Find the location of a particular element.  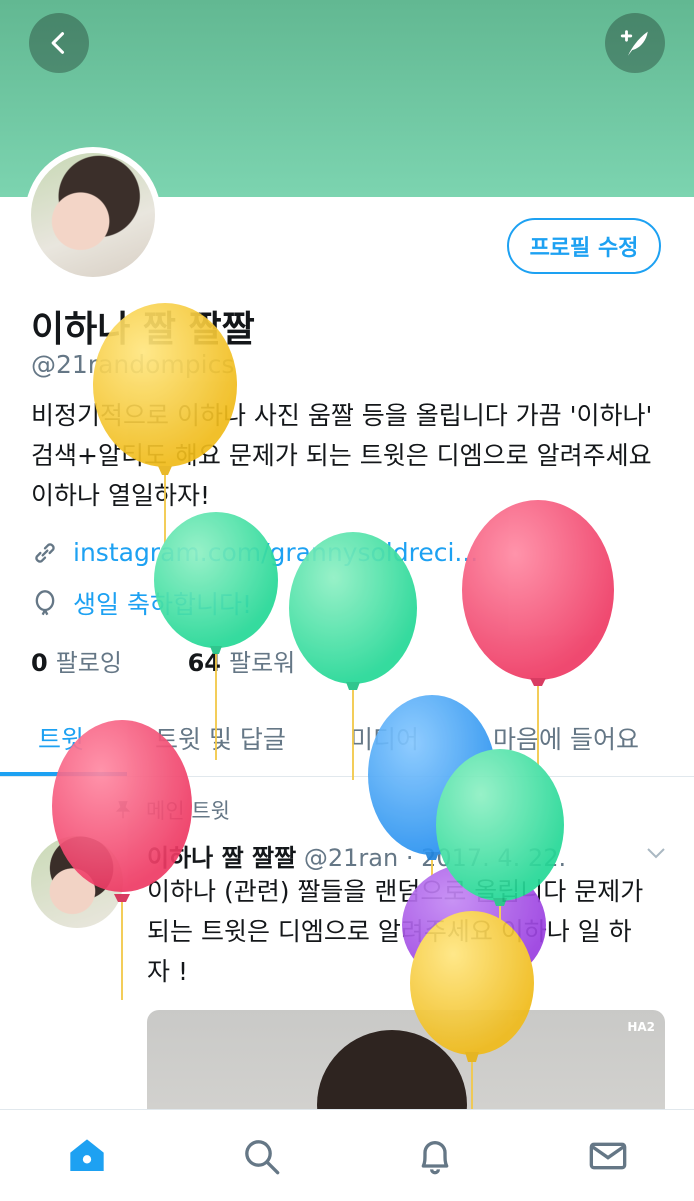

bottom-navigation is located at coordinates (347, 1155).